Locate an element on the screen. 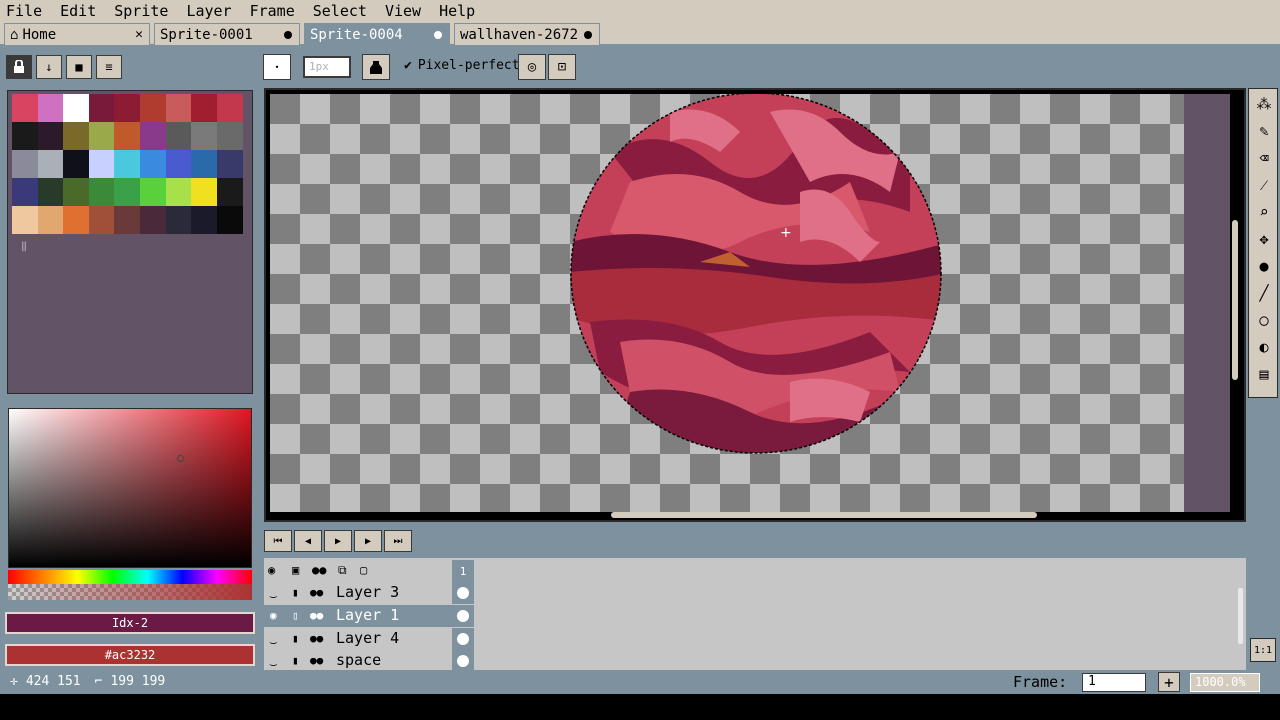 This screenshot has height=720, width=1280. layer-name: Layer 3 is located at coordinates (367, 592).